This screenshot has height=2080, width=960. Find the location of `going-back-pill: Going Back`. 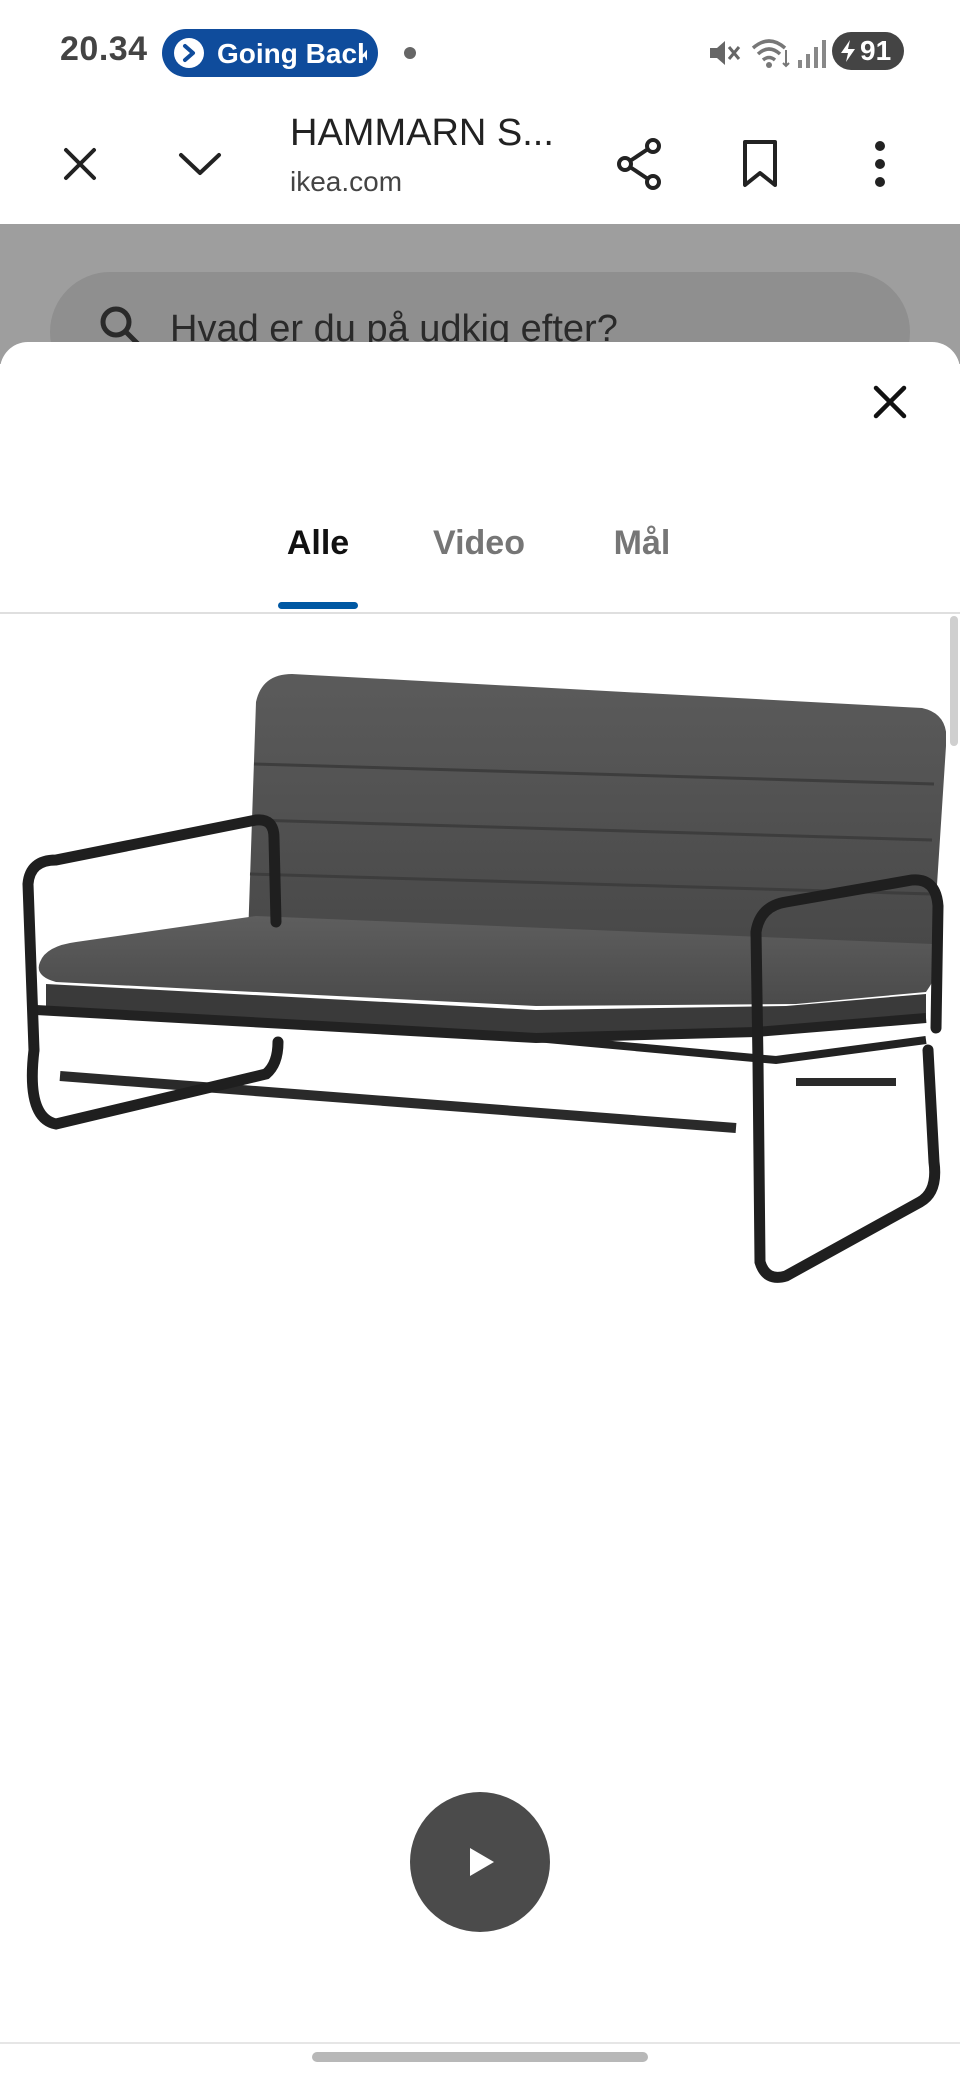

going-back-pill: Going Back is located at coordinates (270, 53).